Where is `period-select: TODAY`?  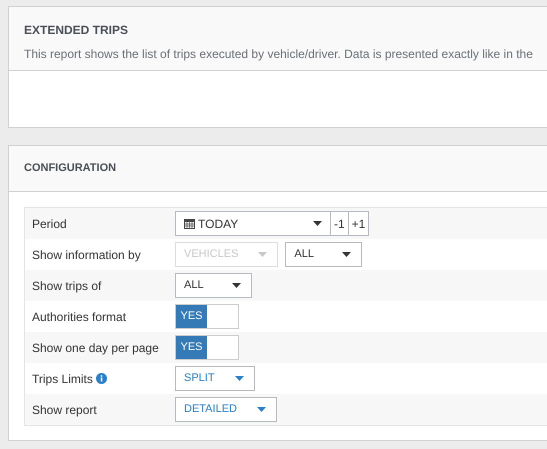 period-select: TODAY is located at coordinates (253, 223).